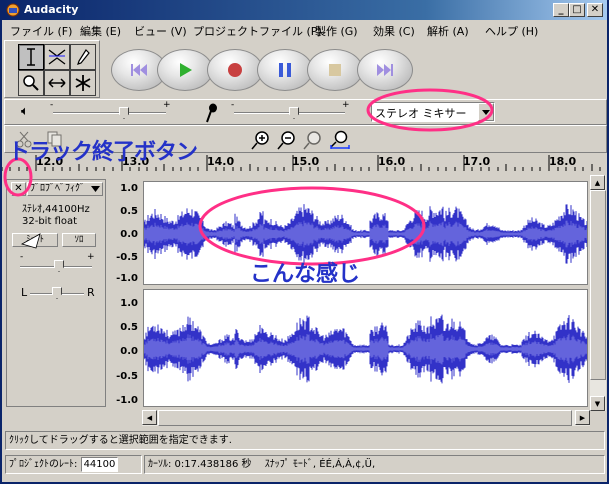  I want to click on menu-file: ファイル (F), so click(41, 31).